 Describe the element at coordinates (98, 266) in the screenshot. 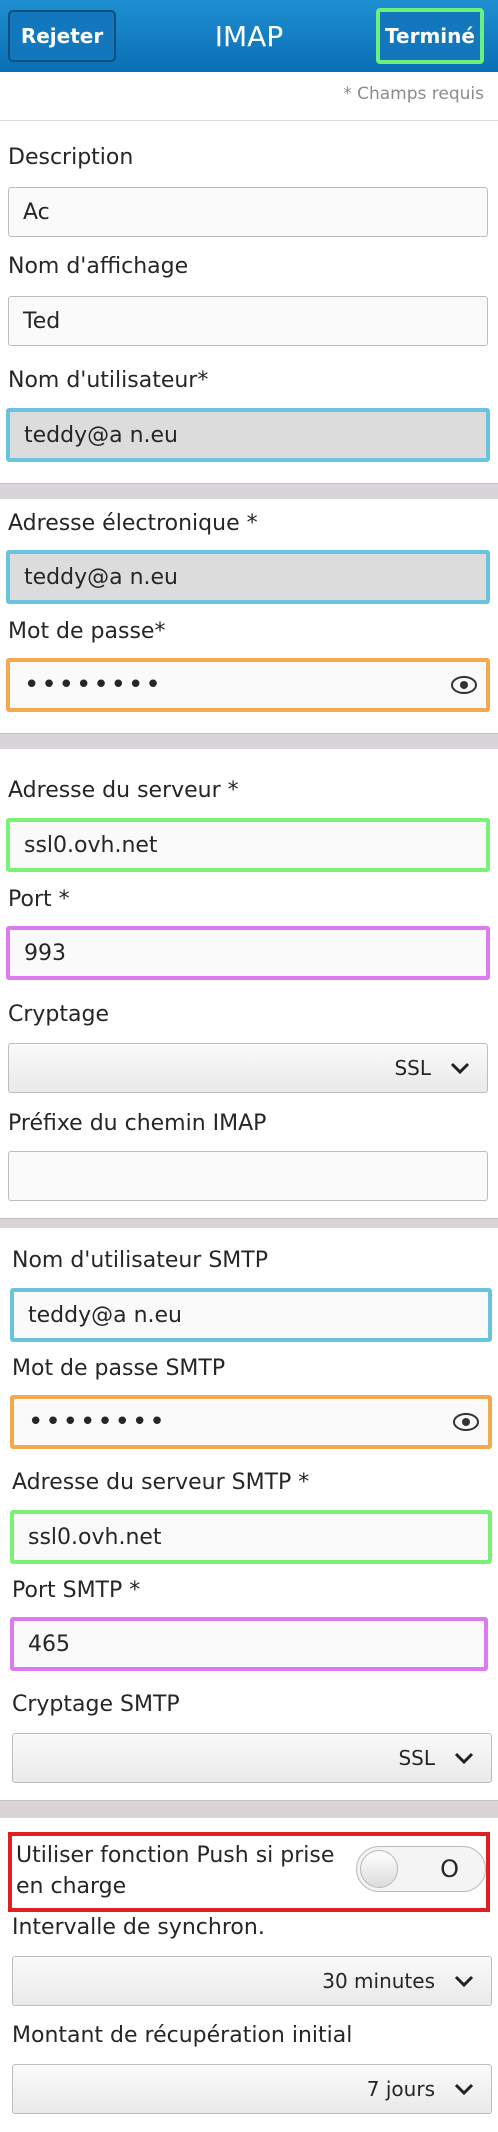

I see `display-name-label: Nom d'affichage` at that location.